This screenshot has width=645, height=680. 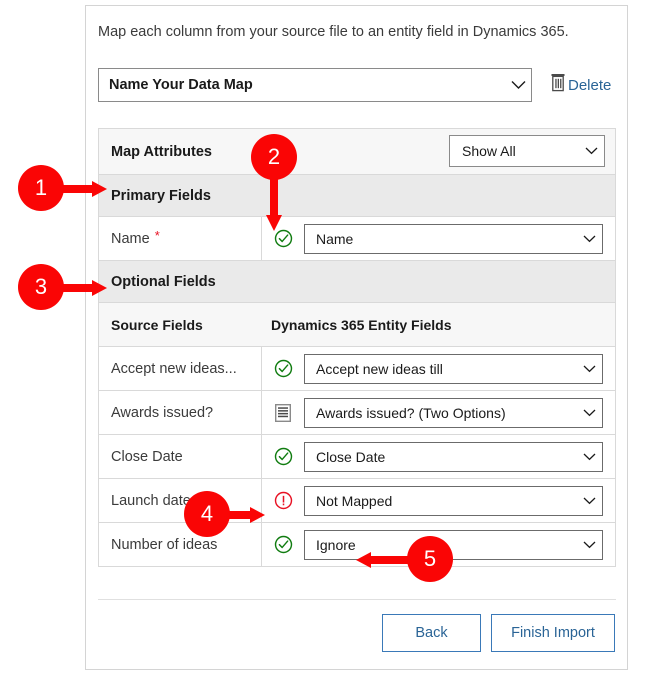 I want to click on delete-label: Delete, so click(x=590, y=85).